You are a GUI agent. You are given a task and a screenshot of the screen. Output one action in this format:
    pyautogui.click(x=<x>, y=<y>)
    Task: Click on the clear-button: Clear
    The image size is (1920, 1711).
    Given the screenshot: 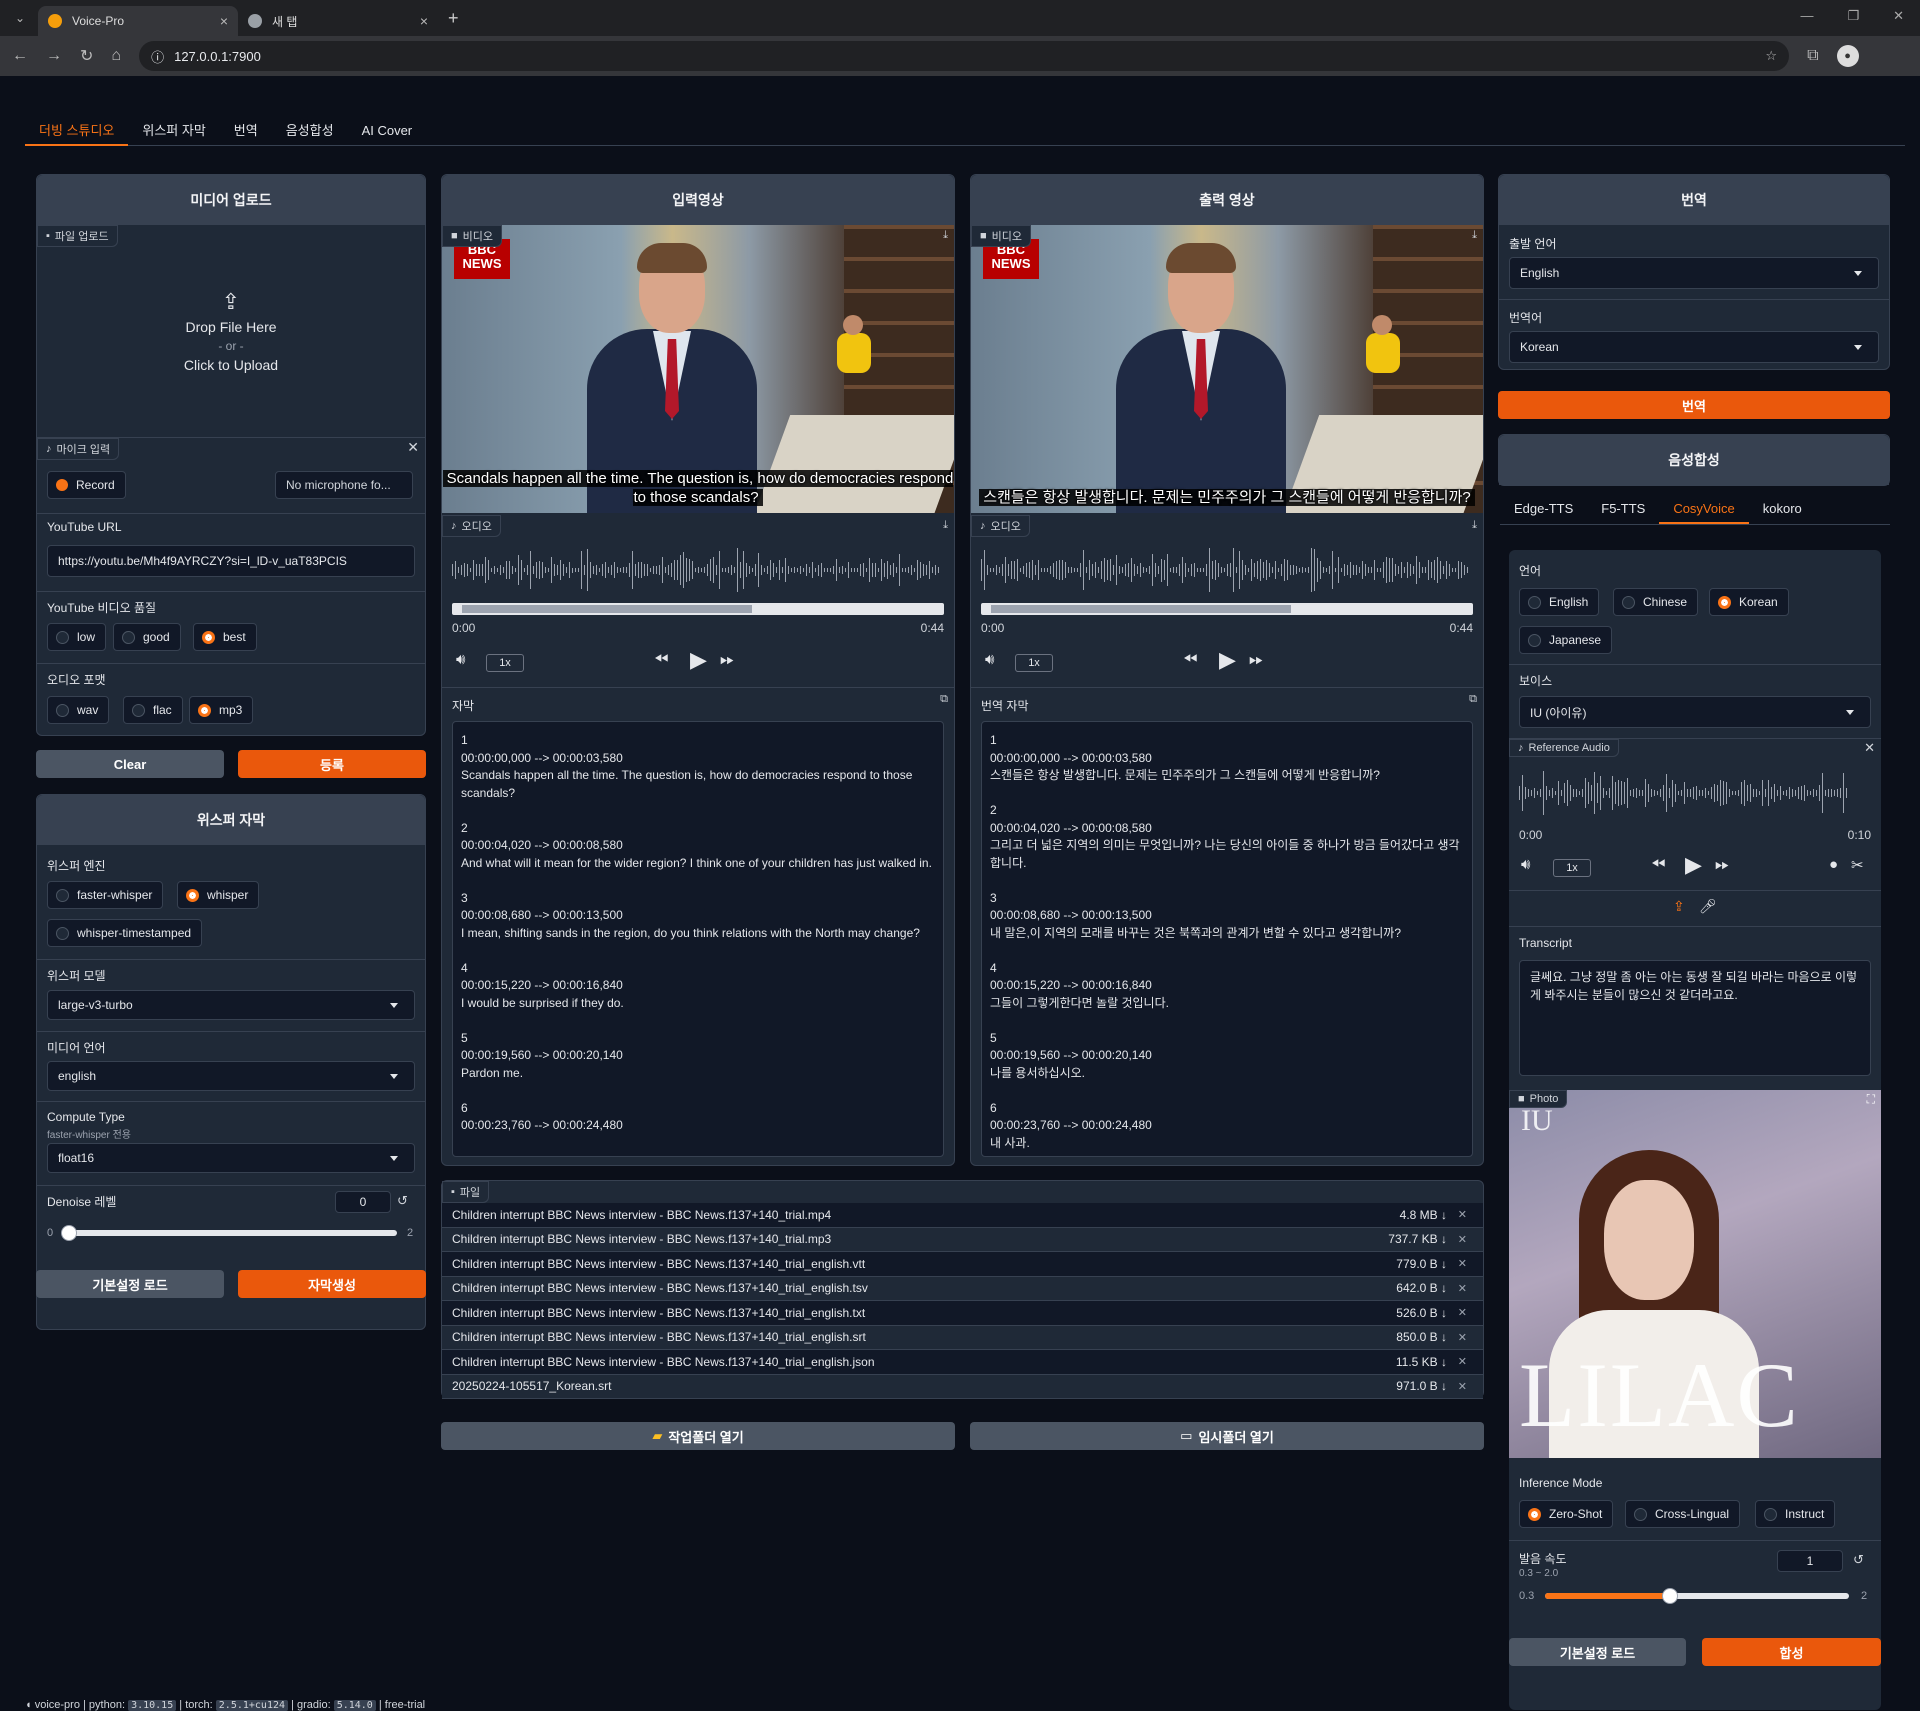 What is the action you would take?
    pyautogui.click(x=130, y=764)
    